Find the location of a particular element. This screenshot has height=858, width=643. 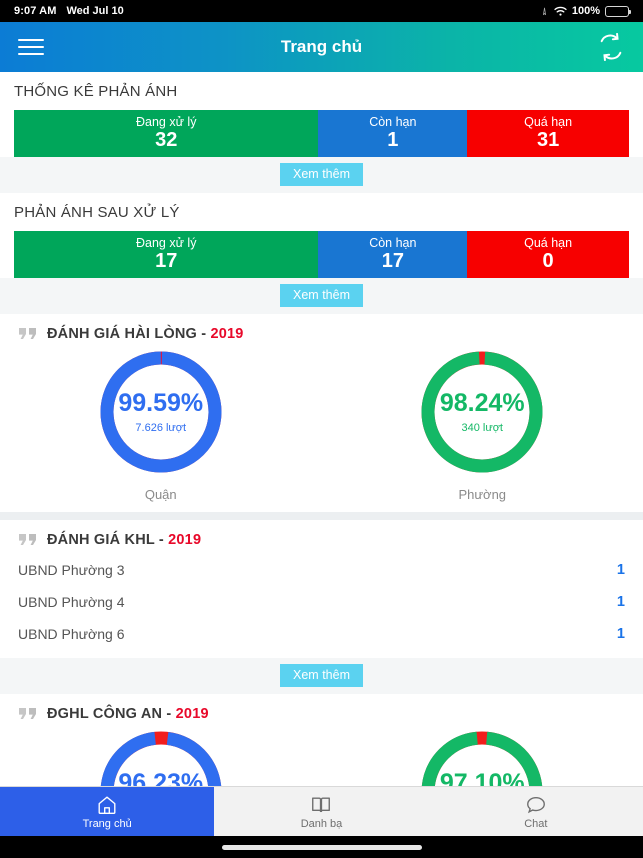

donut-cell-quan: 99.59% 7.626 lượt Quận is located at coordinates (161, 424).